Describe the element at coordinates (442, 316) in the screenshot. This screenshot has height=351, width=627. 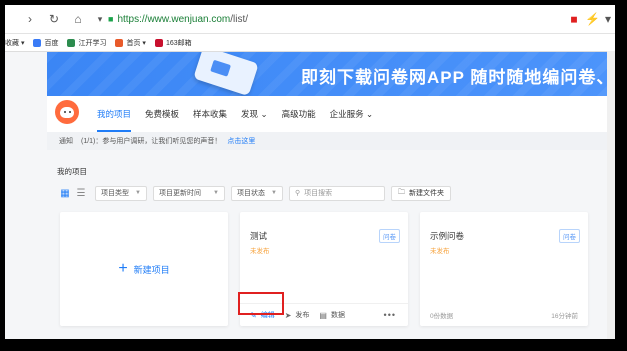
I see `response-count: 0份数据` at that location.